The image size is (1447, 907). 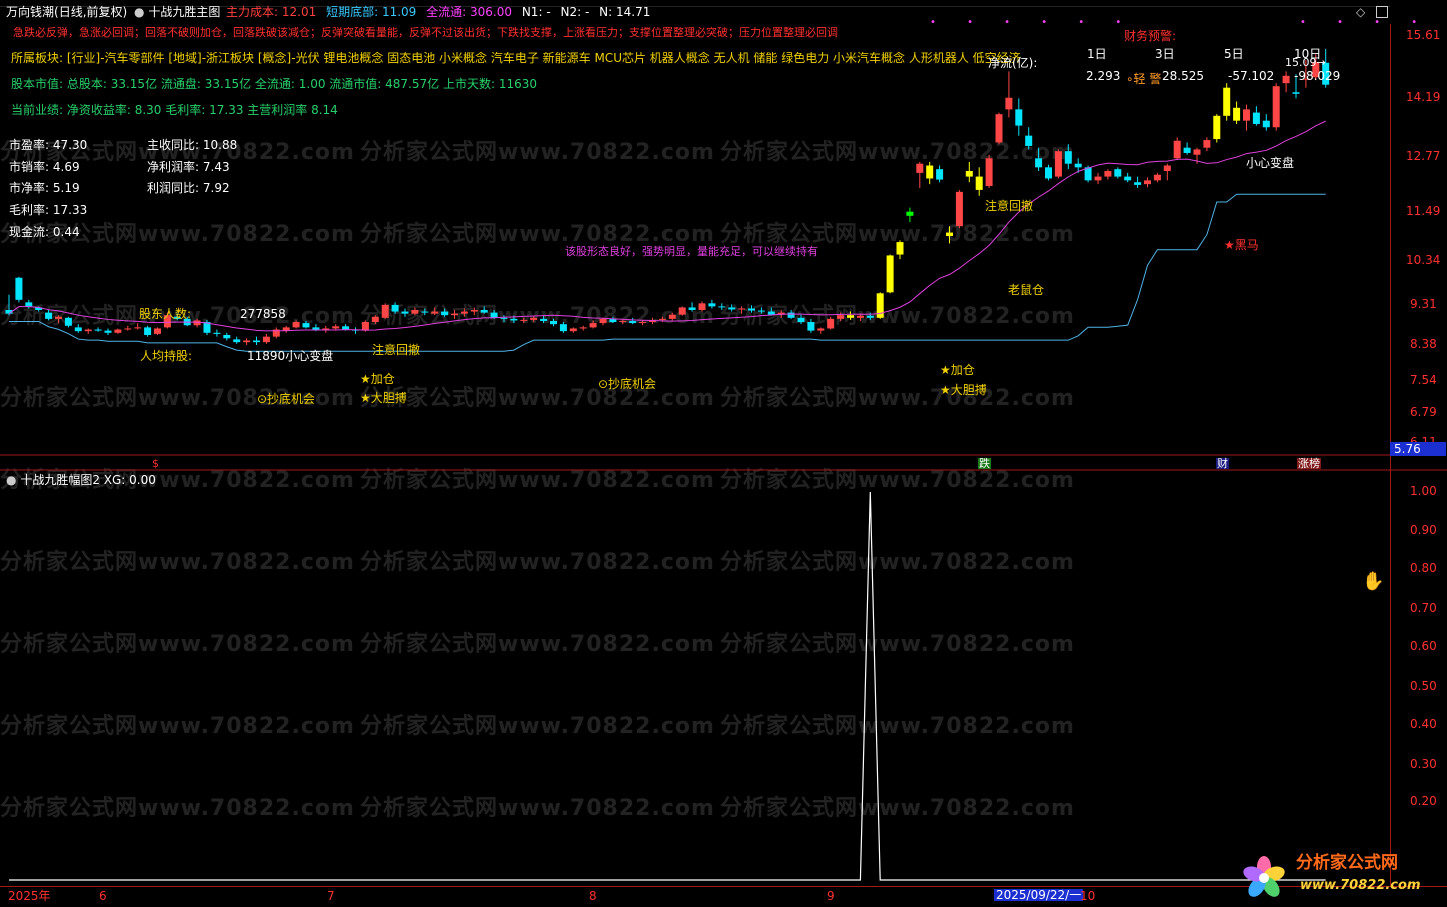 What do you see at coordinates (29, 145) in the screenshot?
I see `ratio-label: 市盈率:` at bounding box center [29, 145].